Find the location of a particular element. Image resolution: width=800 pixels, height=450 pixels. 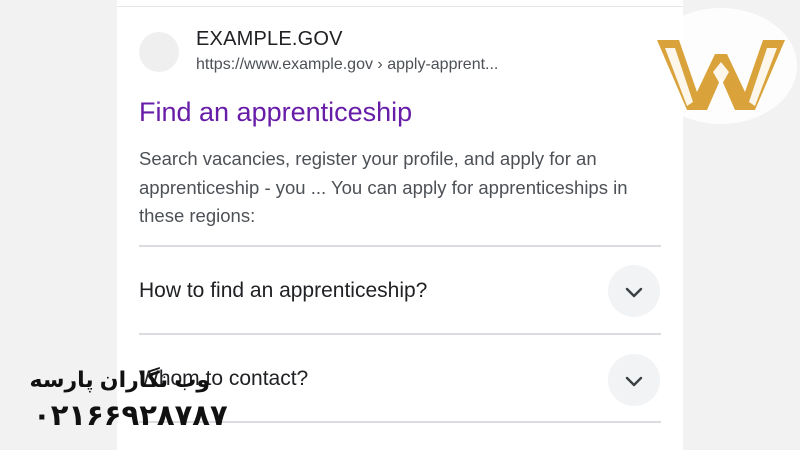

faq-question: How to find an apprenticeship? is located at coordinates (283, 291).